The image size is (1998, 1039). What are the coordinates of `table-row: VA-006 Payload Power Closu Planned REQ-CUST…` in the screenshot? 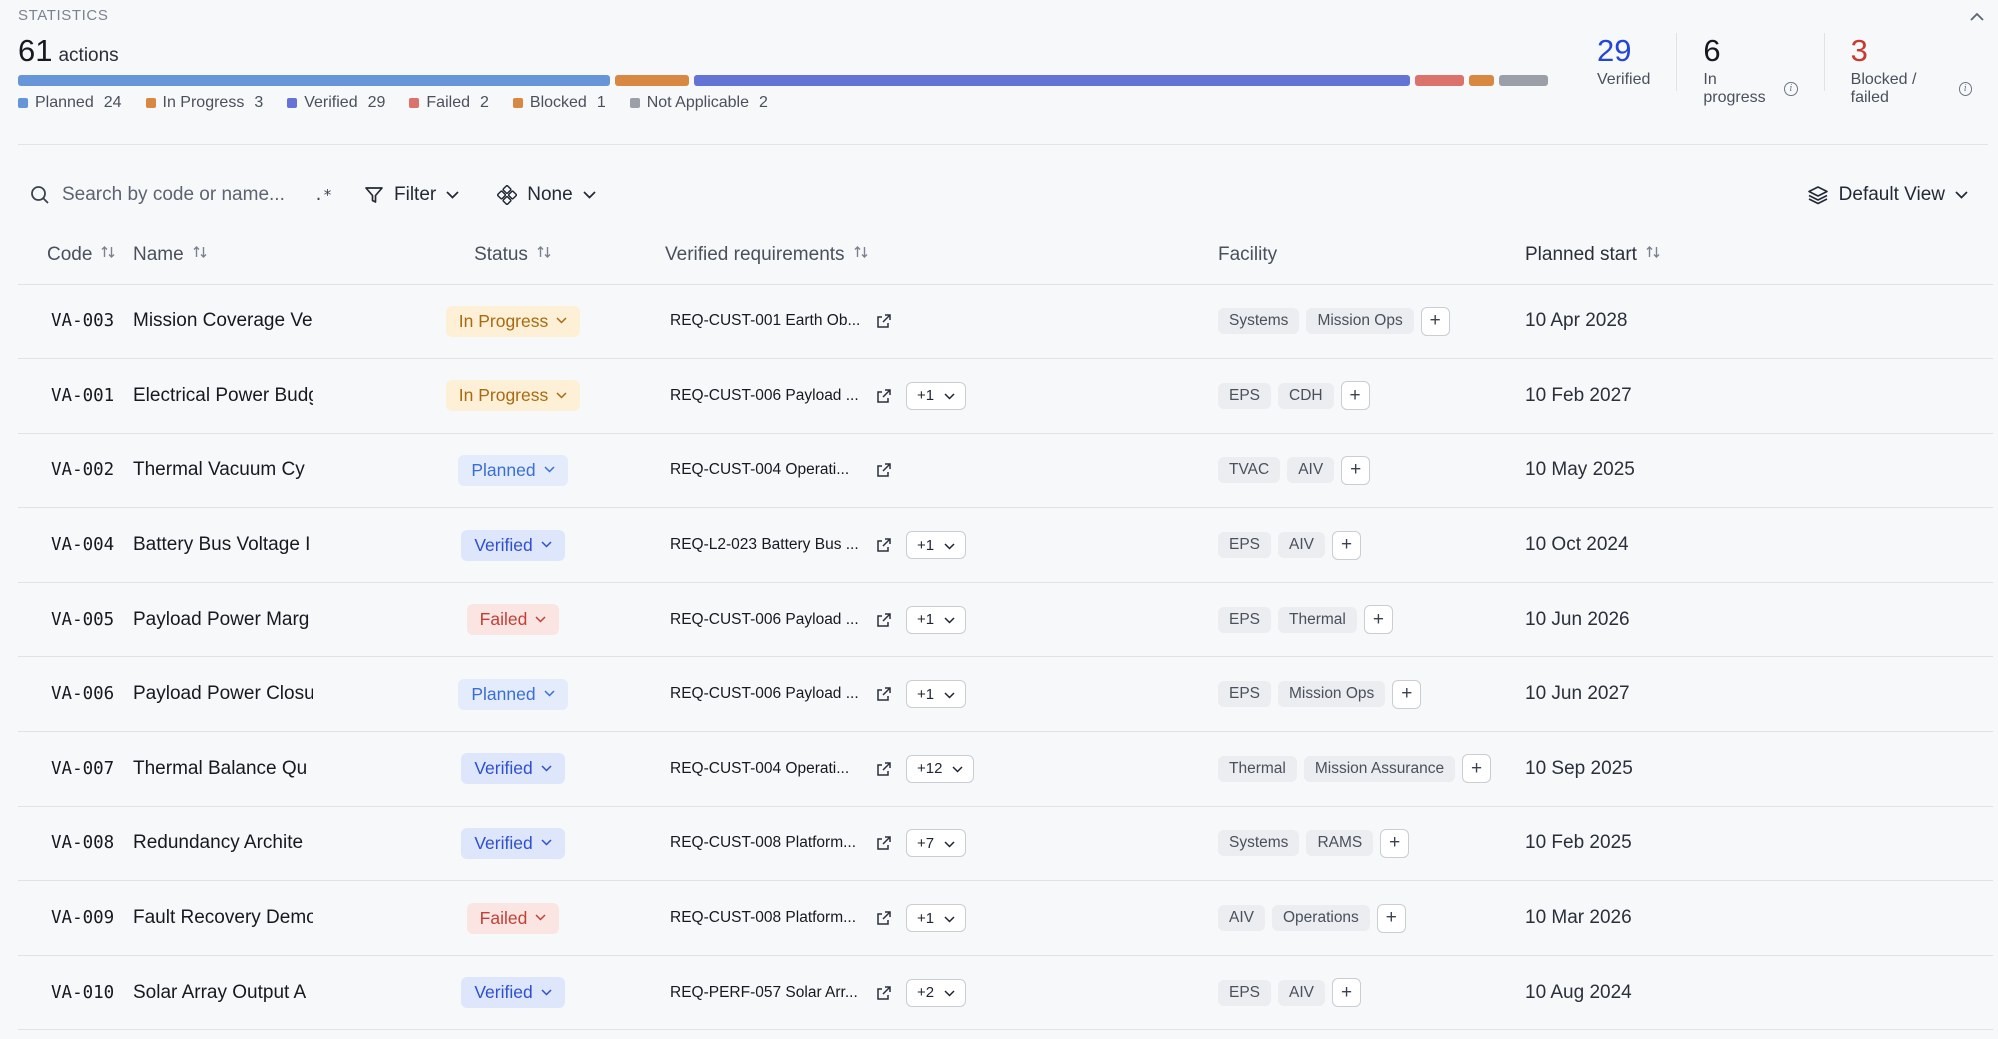 It's located at (1005, 694).